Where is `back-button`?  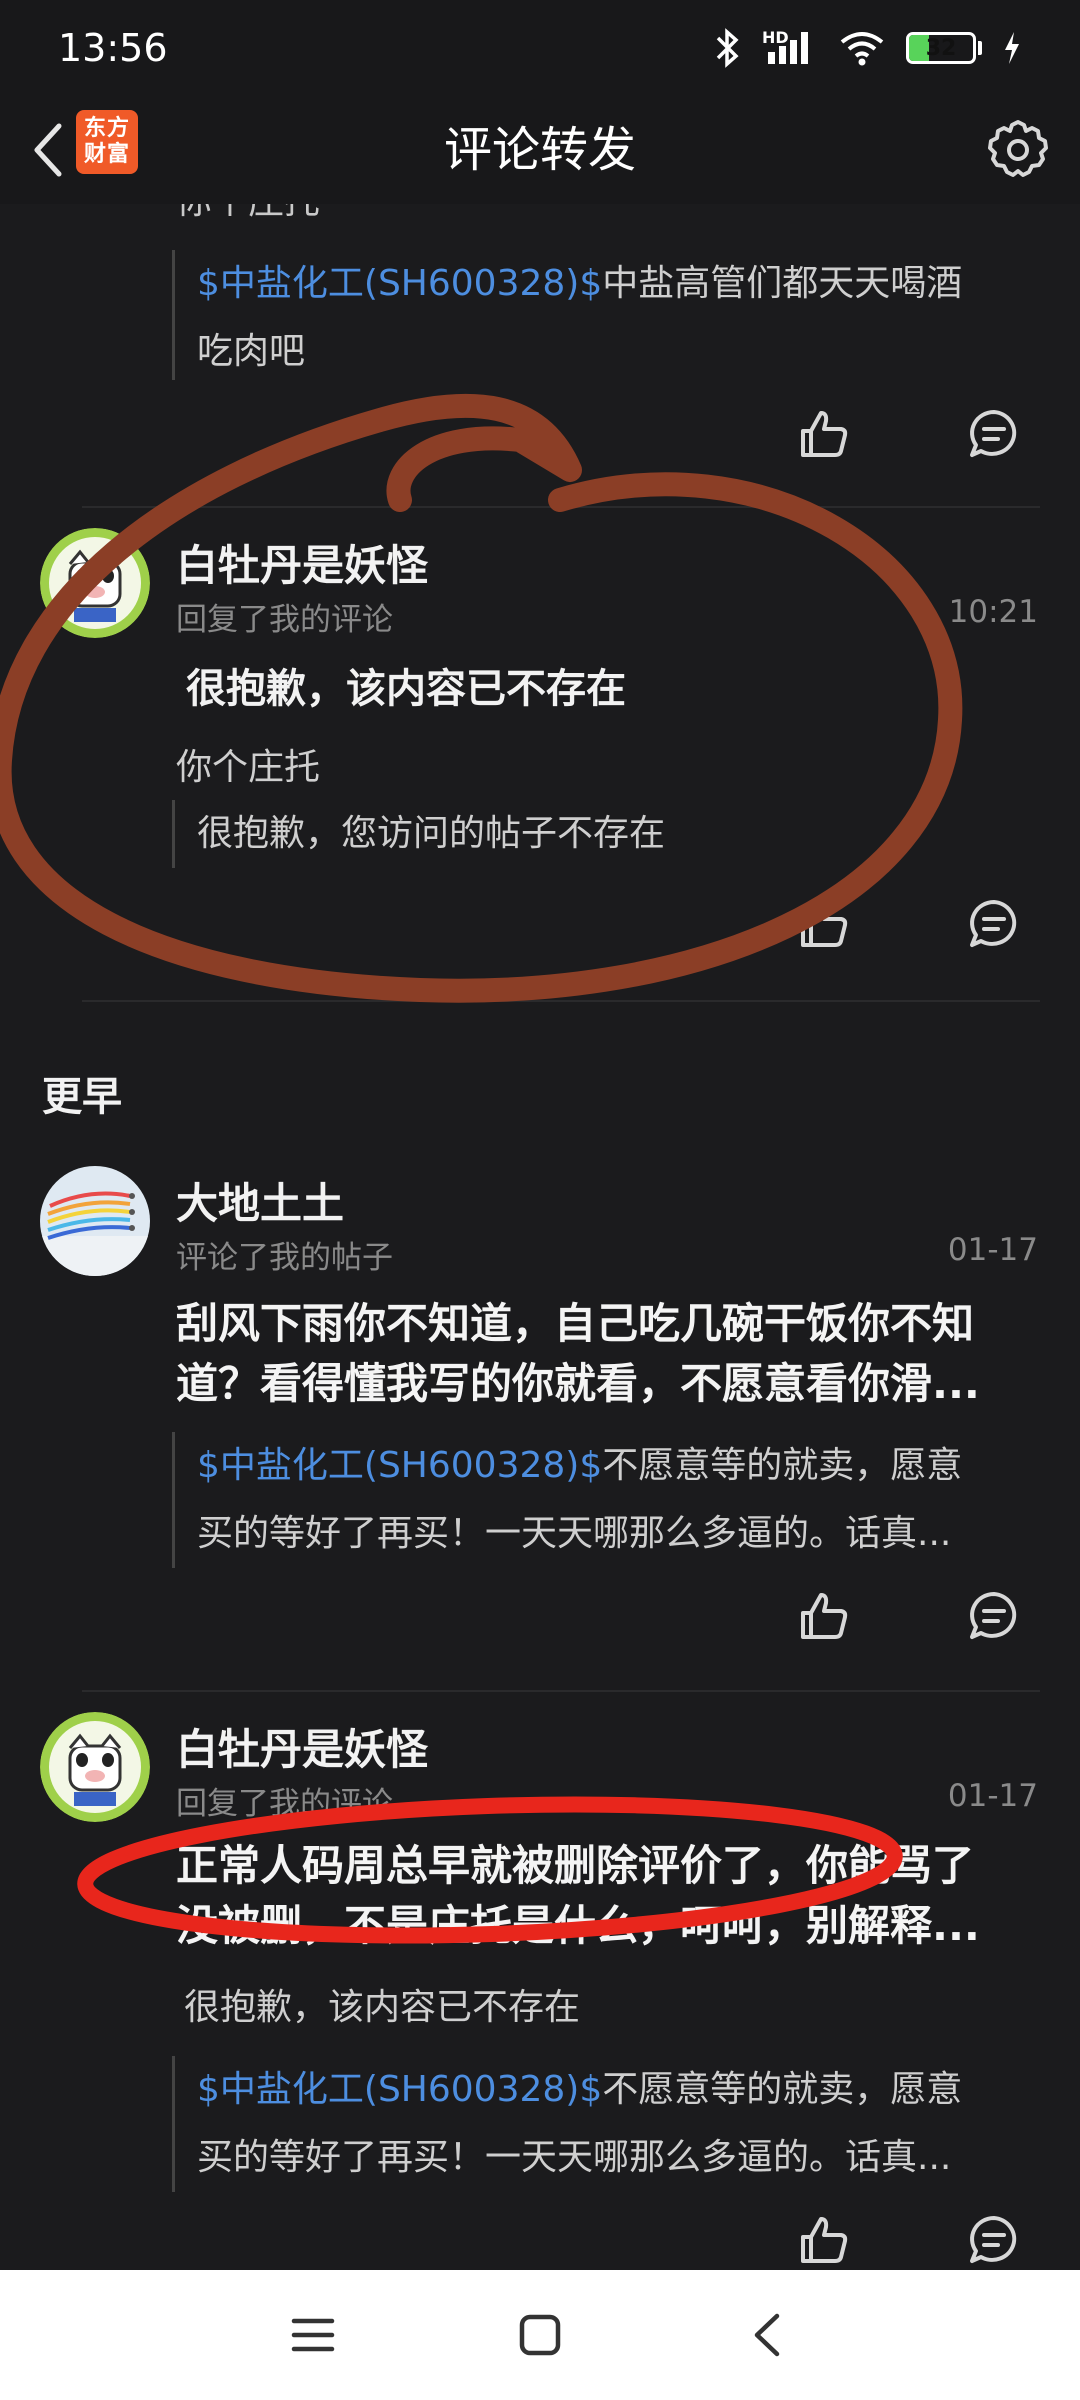
back-button is located at coordinates (48, 150).